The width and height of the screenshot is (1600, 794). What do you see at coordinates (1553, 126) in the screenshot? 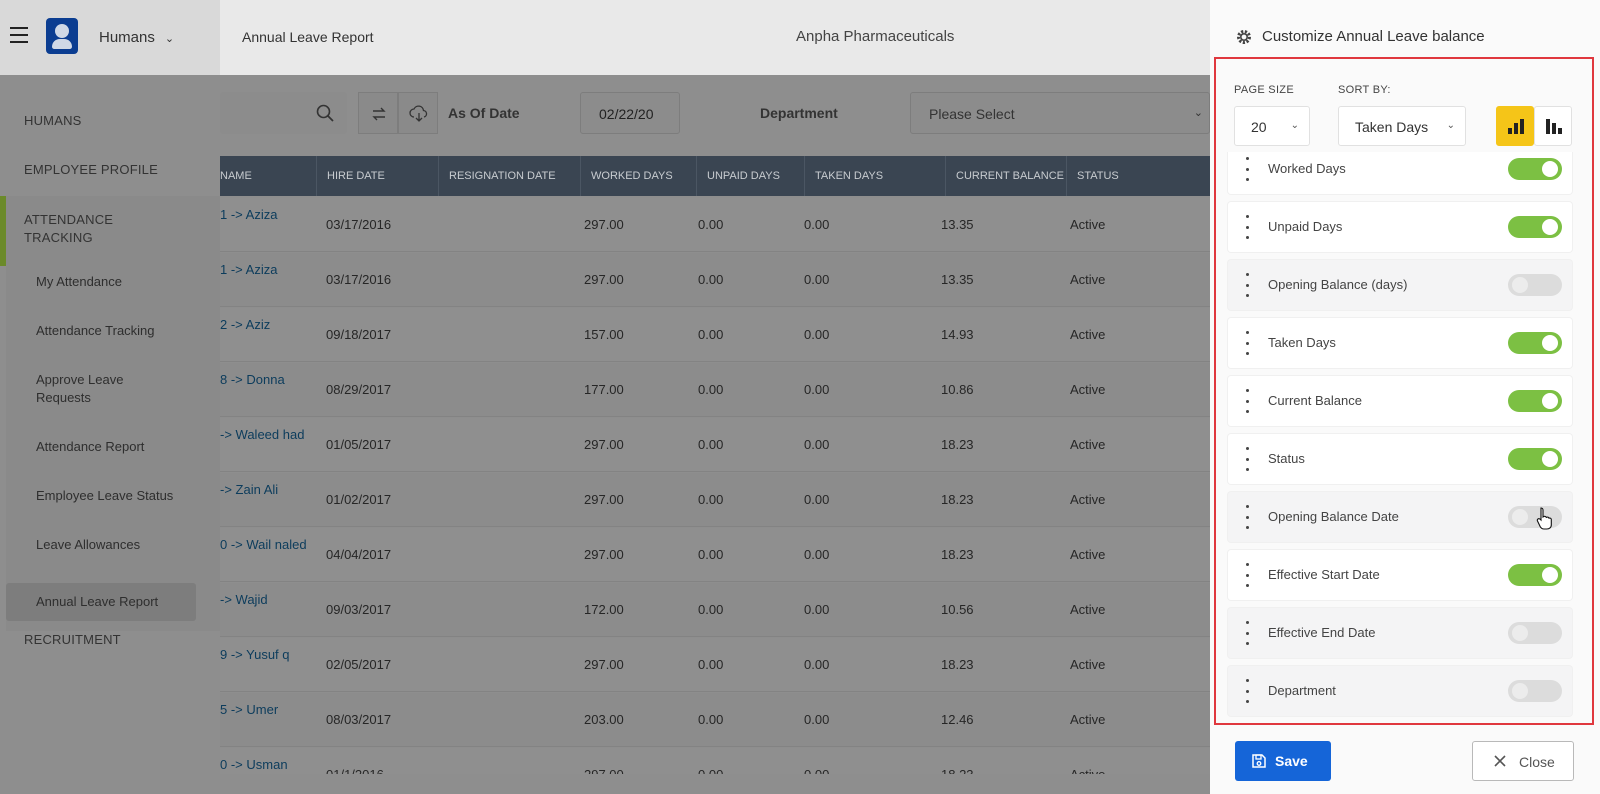
I see `sort-ascending-button` at bounding box center [1553, 126].